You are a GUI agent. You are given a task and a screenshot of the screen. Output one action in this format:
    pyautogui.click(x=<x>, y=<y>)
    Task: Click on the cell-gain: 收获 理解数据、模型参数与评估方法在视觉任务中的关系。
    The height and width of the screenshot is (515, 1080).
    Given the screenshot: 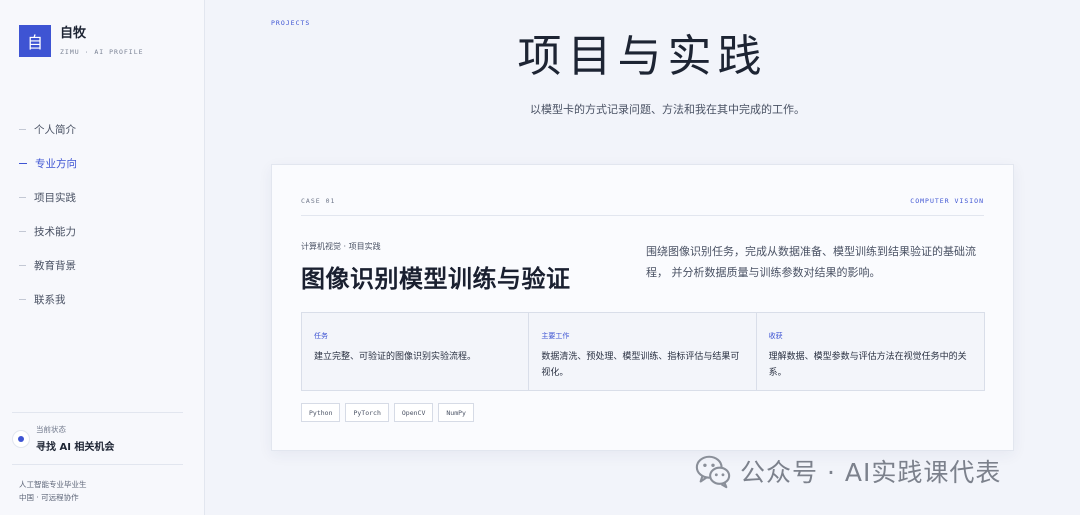 What is the action you would take?
    pyautogui.click(x=870, y=351)
    